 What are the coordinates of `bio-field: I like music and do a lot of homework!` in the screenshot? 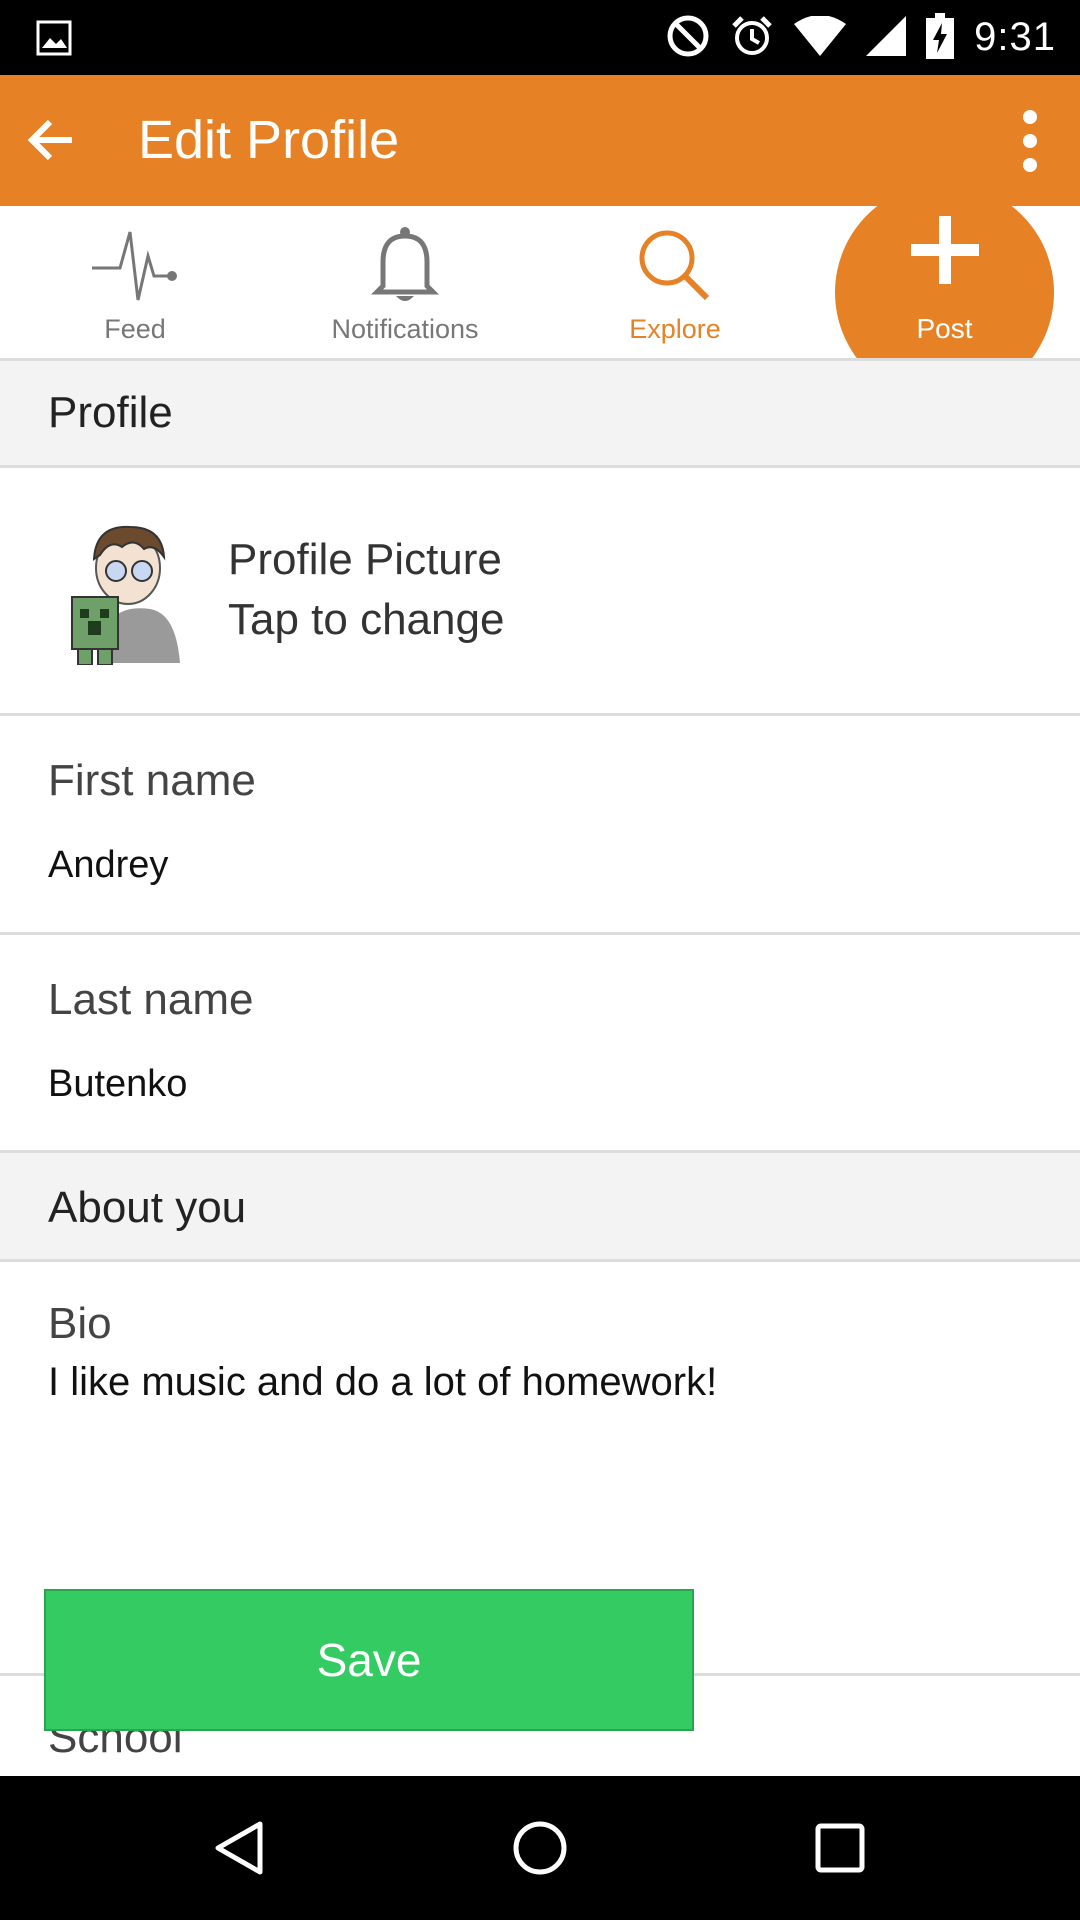 It's located at (382, 1382).